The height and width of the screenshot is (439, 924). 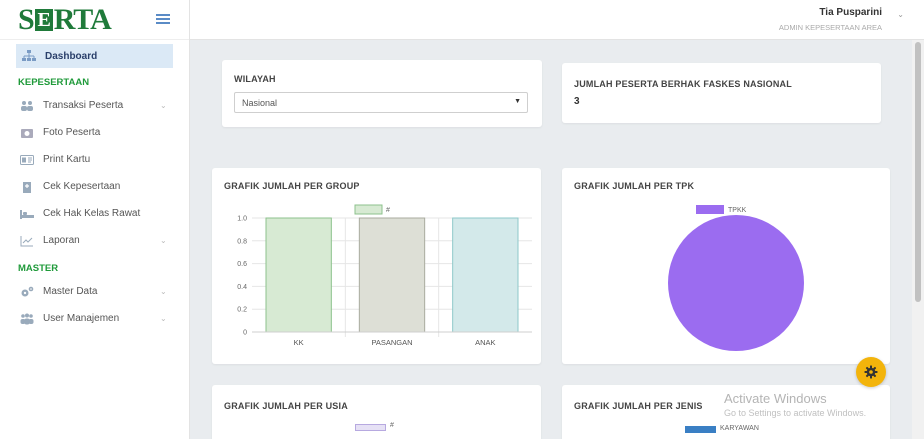 I want to click on user-name: Tia Pusparini, so click(x=850, y=12).